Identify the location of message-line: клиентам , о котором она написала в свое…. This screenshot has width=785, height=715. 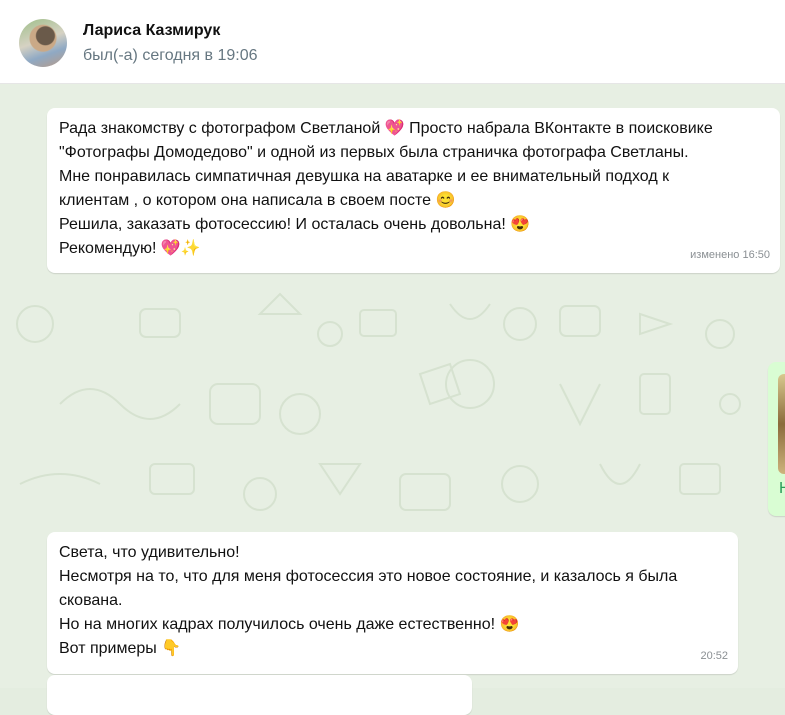
(257, 200).